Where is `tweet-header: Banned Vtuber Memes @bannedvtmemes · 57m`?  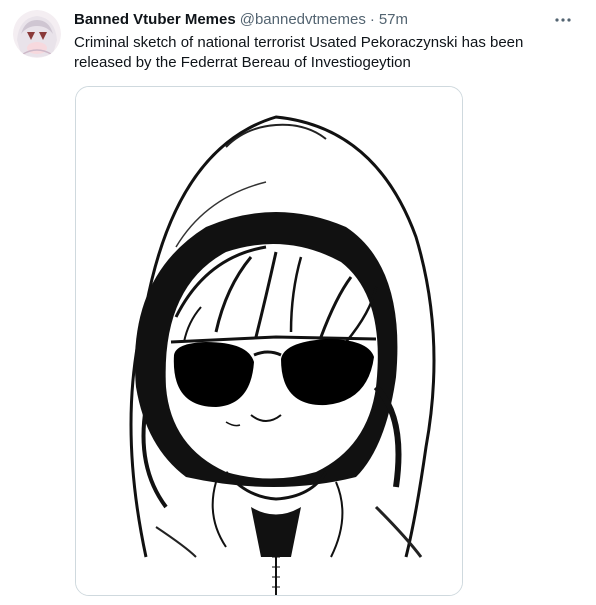 tweet-header: Banned Vtuber Memes @bannedvtmemes · 57m is located at coordinates (327, 20).